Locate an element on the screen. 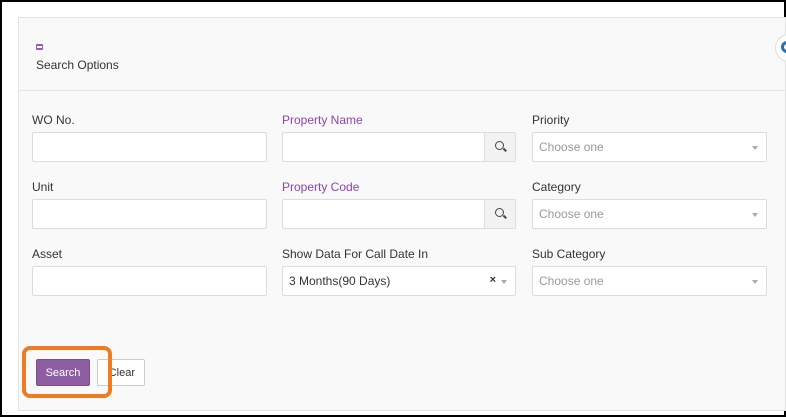  priority-placeholder: Choose one is located at coordinates (571, 147).